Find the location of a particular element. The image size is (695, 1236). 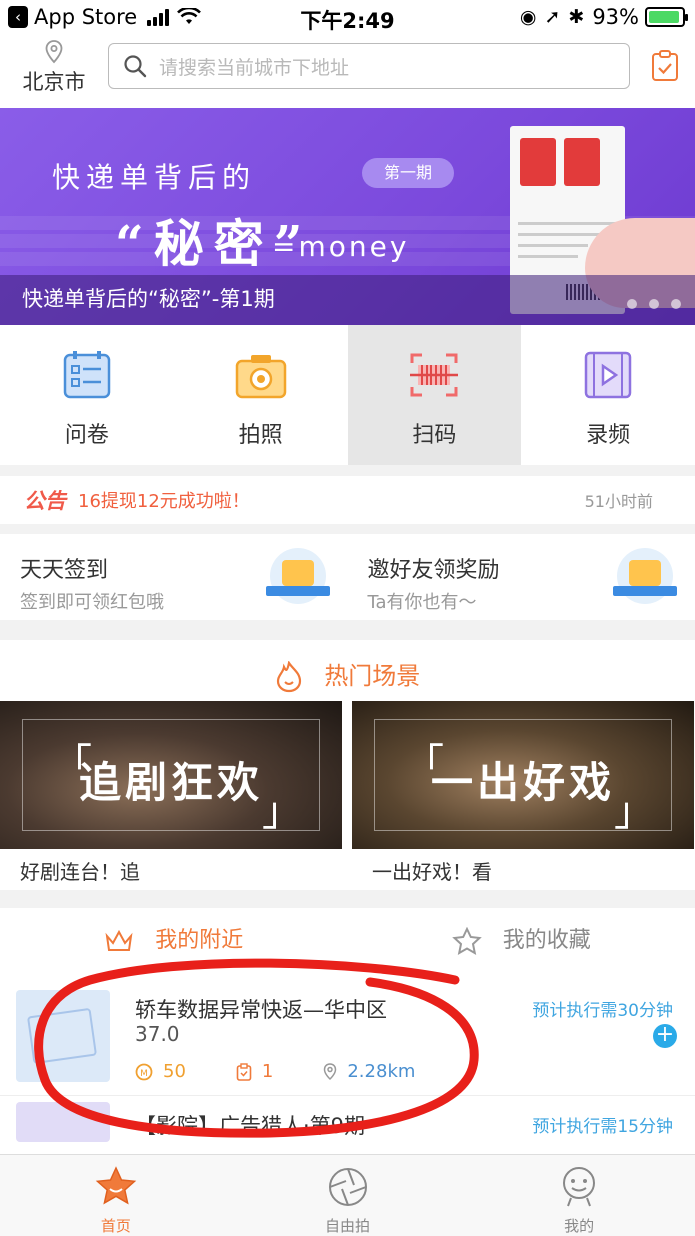

battery-icon is located at coordinates (666, 17).